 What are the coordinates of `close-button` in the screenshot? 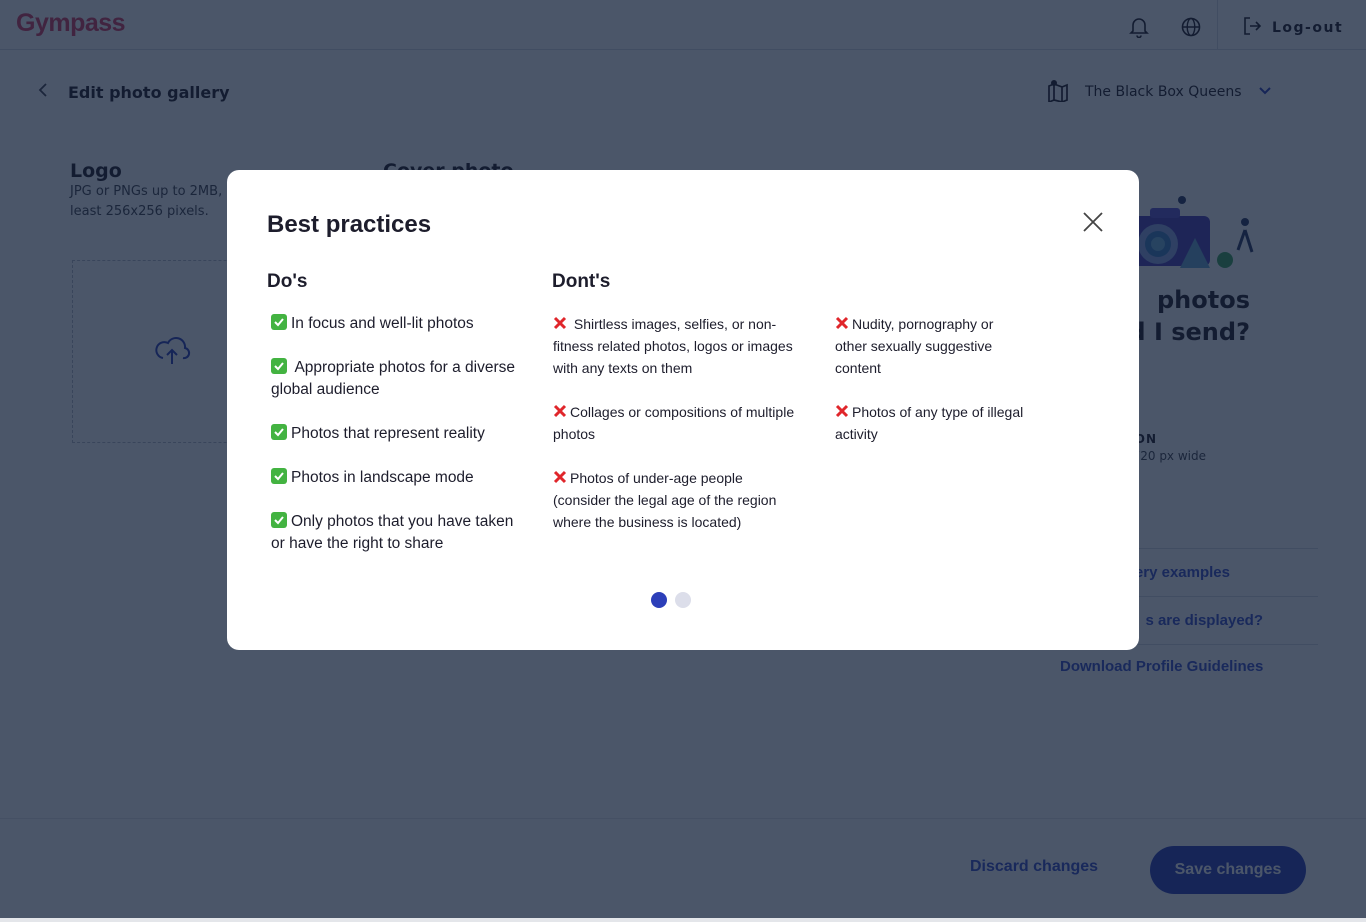 It's located at (1093, 222).